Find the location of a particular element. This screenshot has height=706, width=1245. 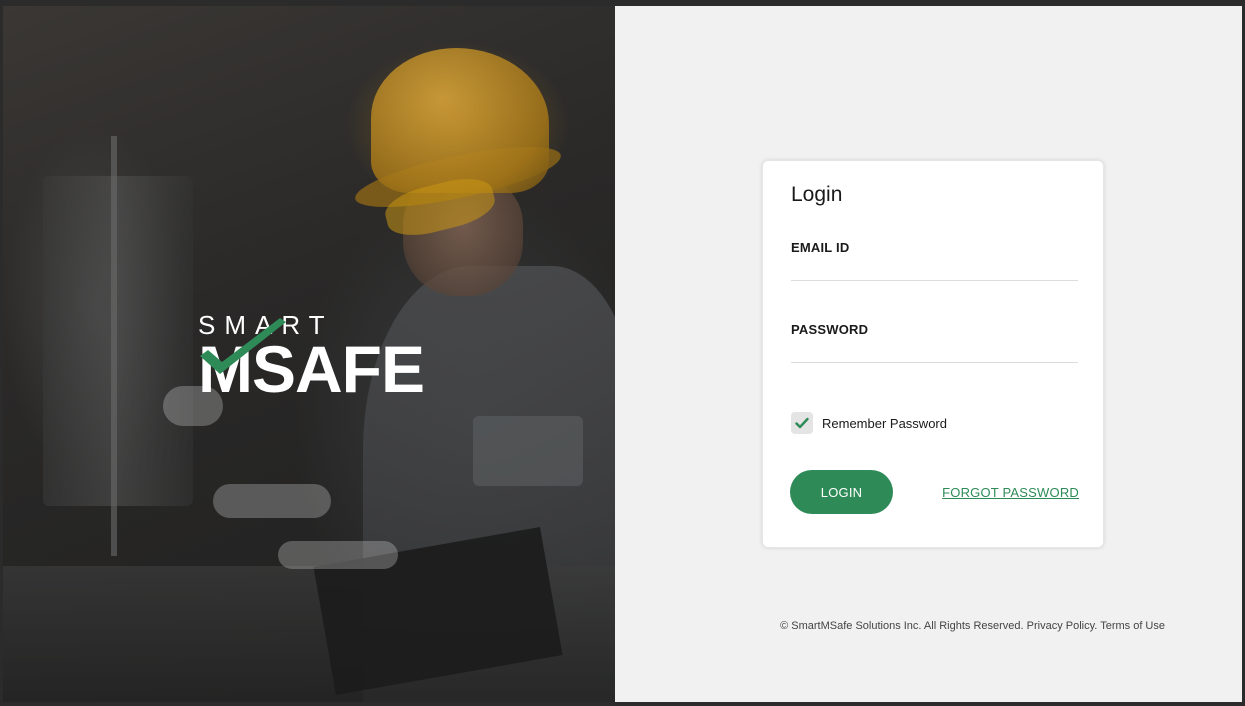

check-icon is located at coordinates (802, 423).